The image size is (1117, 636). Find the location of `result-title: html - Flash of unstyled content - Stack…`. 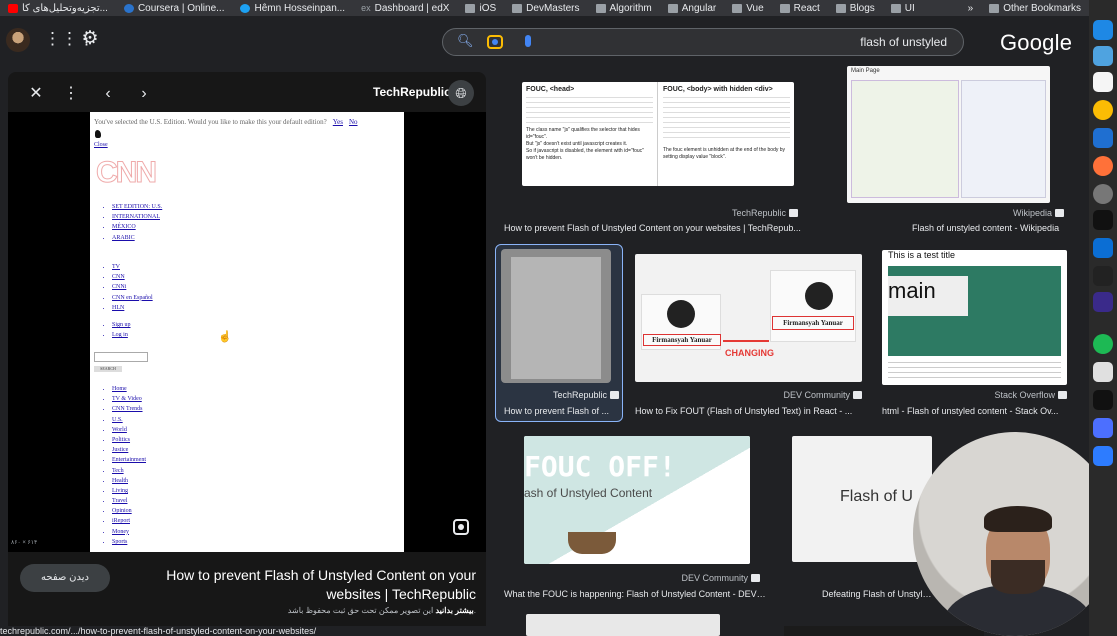

result-title: html - Flash of unstyled content - Stack… is located at coordinates (974, 411).